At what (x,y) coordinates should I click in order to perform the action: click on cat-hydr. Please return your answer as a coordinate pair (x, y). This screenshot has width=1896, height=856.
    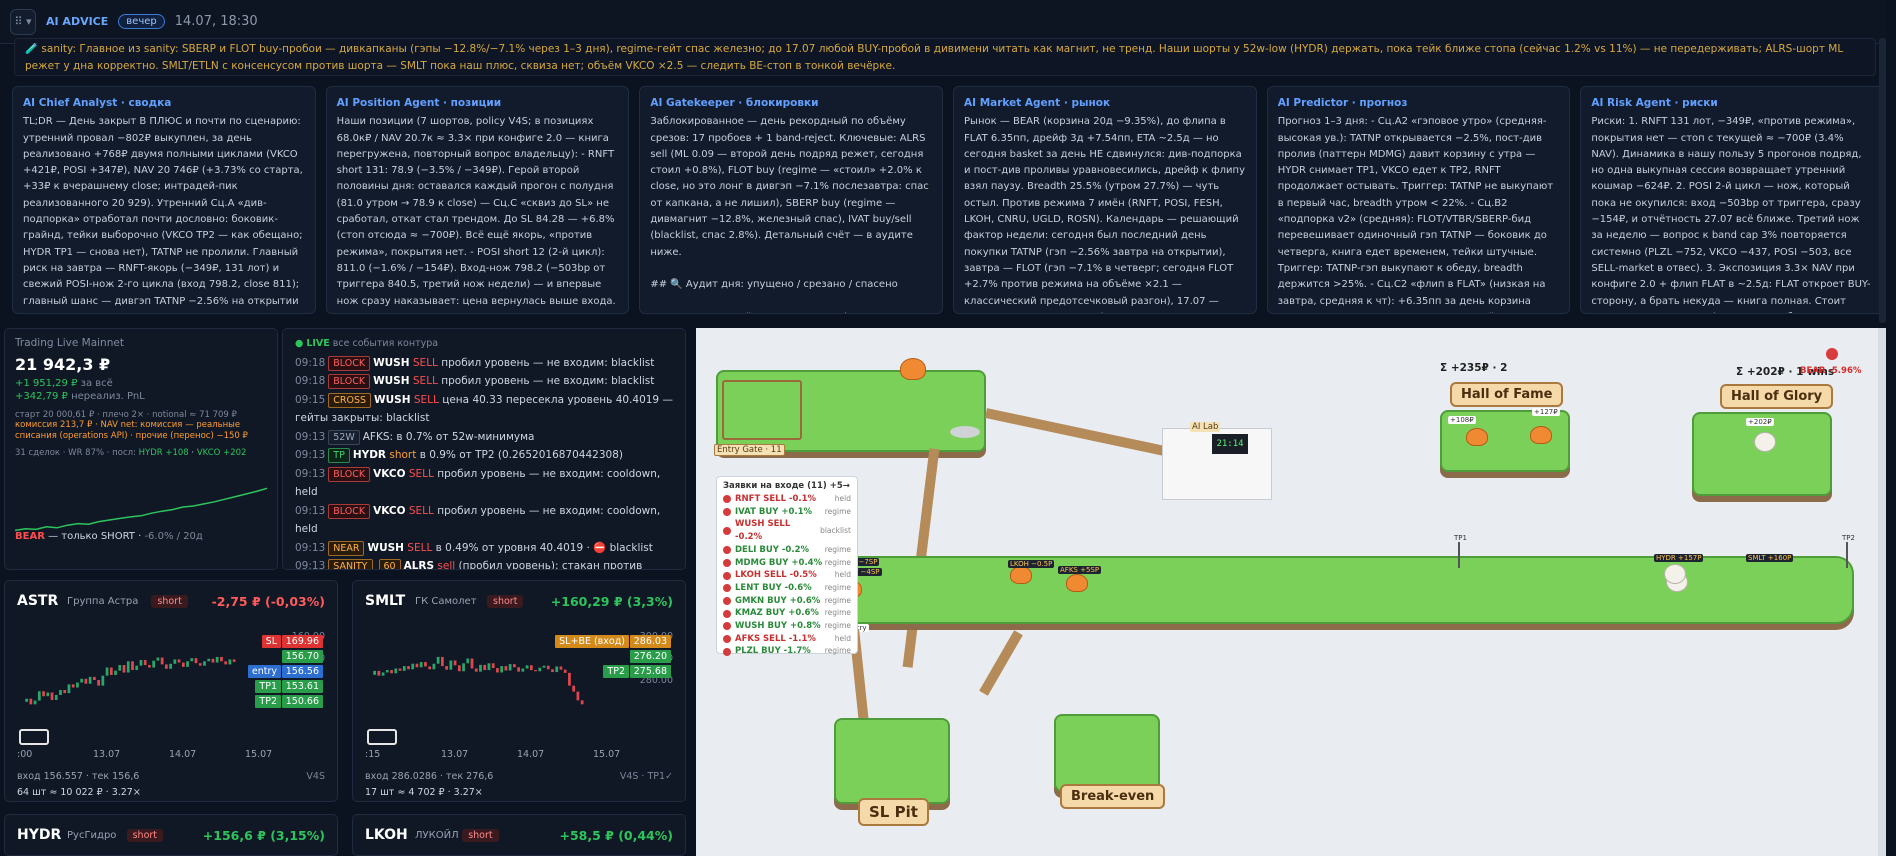
    Looking at the image, I should click on (1675, 574).